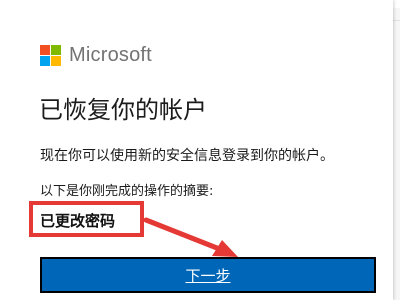  I want to click on next-button-label: 下一步, so click(208, 275).